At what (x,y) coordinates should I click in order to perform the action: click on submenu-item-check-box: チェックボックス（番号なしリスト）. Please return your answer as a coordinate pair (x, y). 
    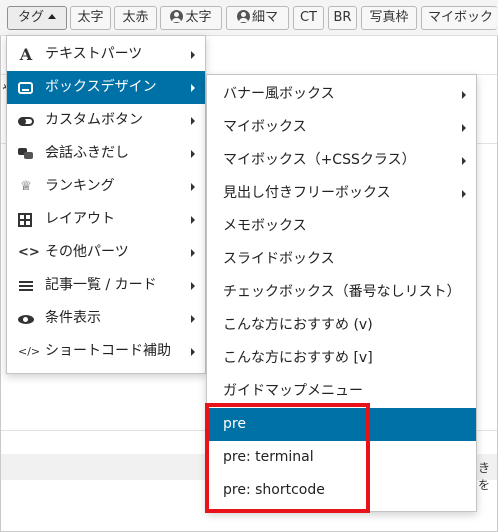
    Looking at the image, I should click on (341, 292).